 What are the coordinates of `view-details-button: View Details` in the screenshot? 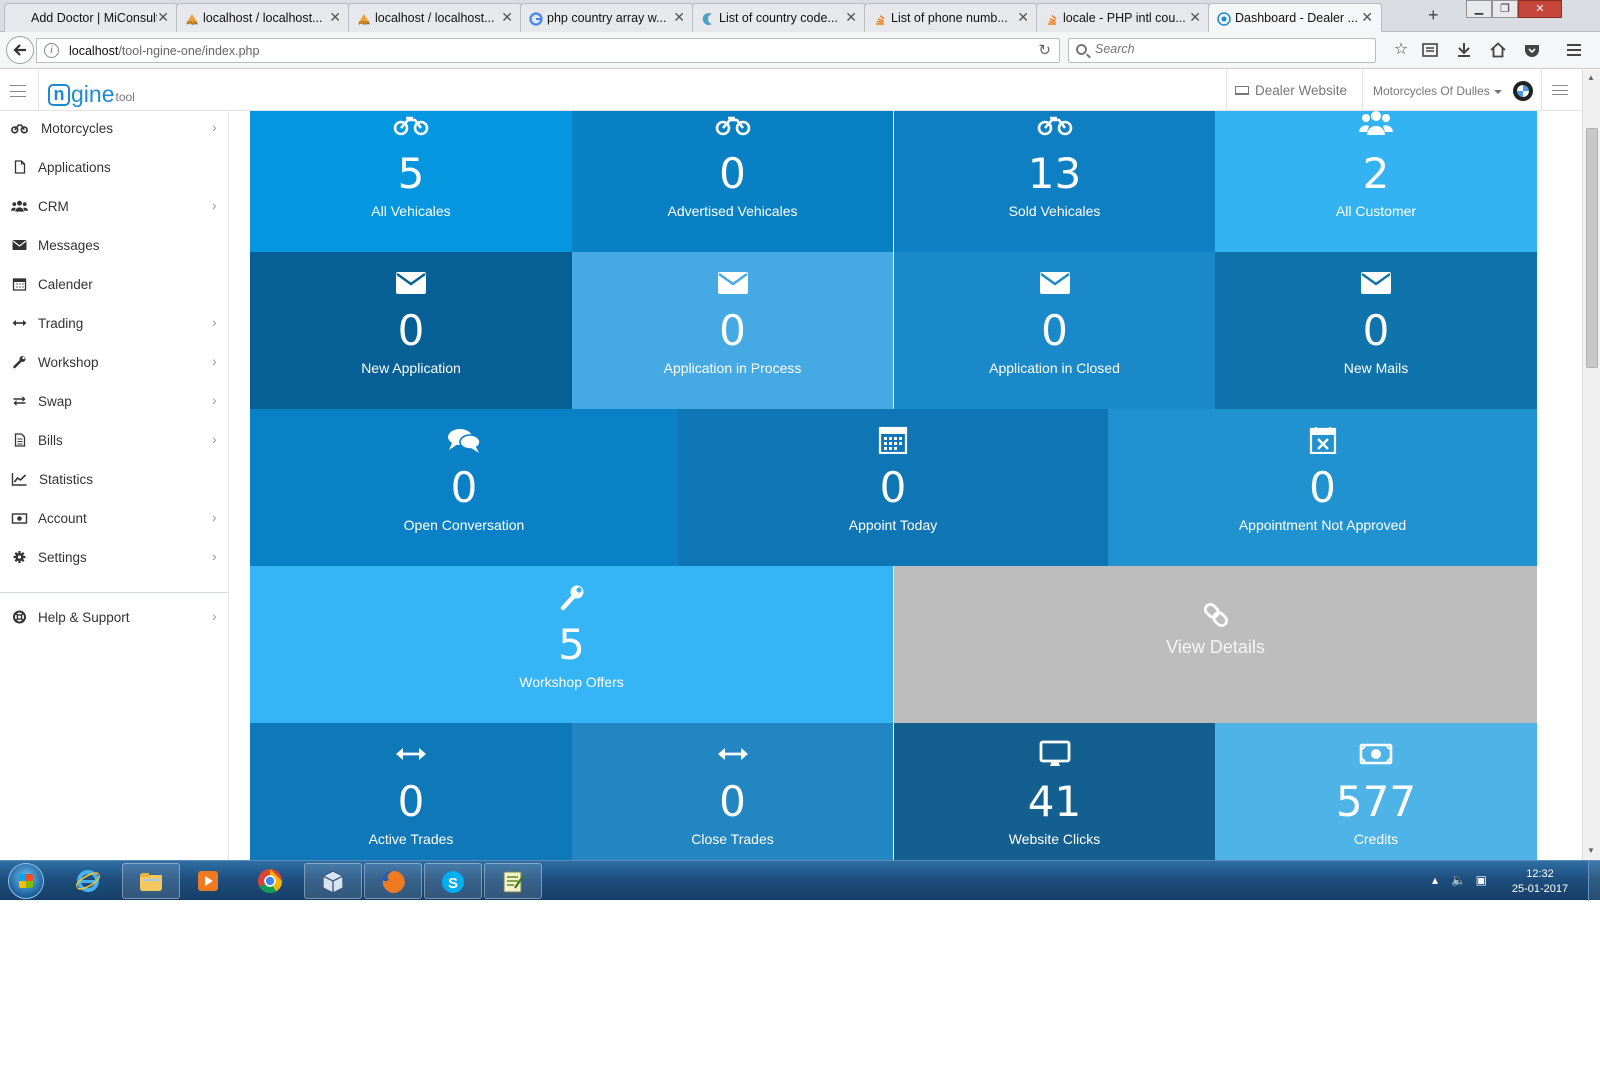 It's located at (1215, 644).